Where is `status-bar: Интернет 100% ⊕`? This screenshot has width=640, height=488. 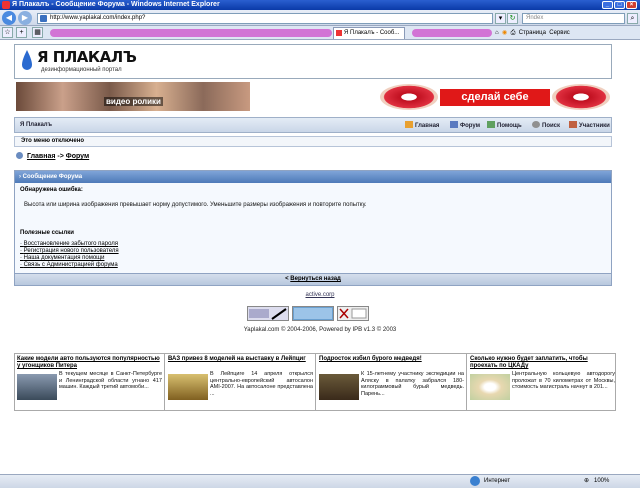
status-bar: Интернет 100% ⊕ is located at coordinates (320, 481).